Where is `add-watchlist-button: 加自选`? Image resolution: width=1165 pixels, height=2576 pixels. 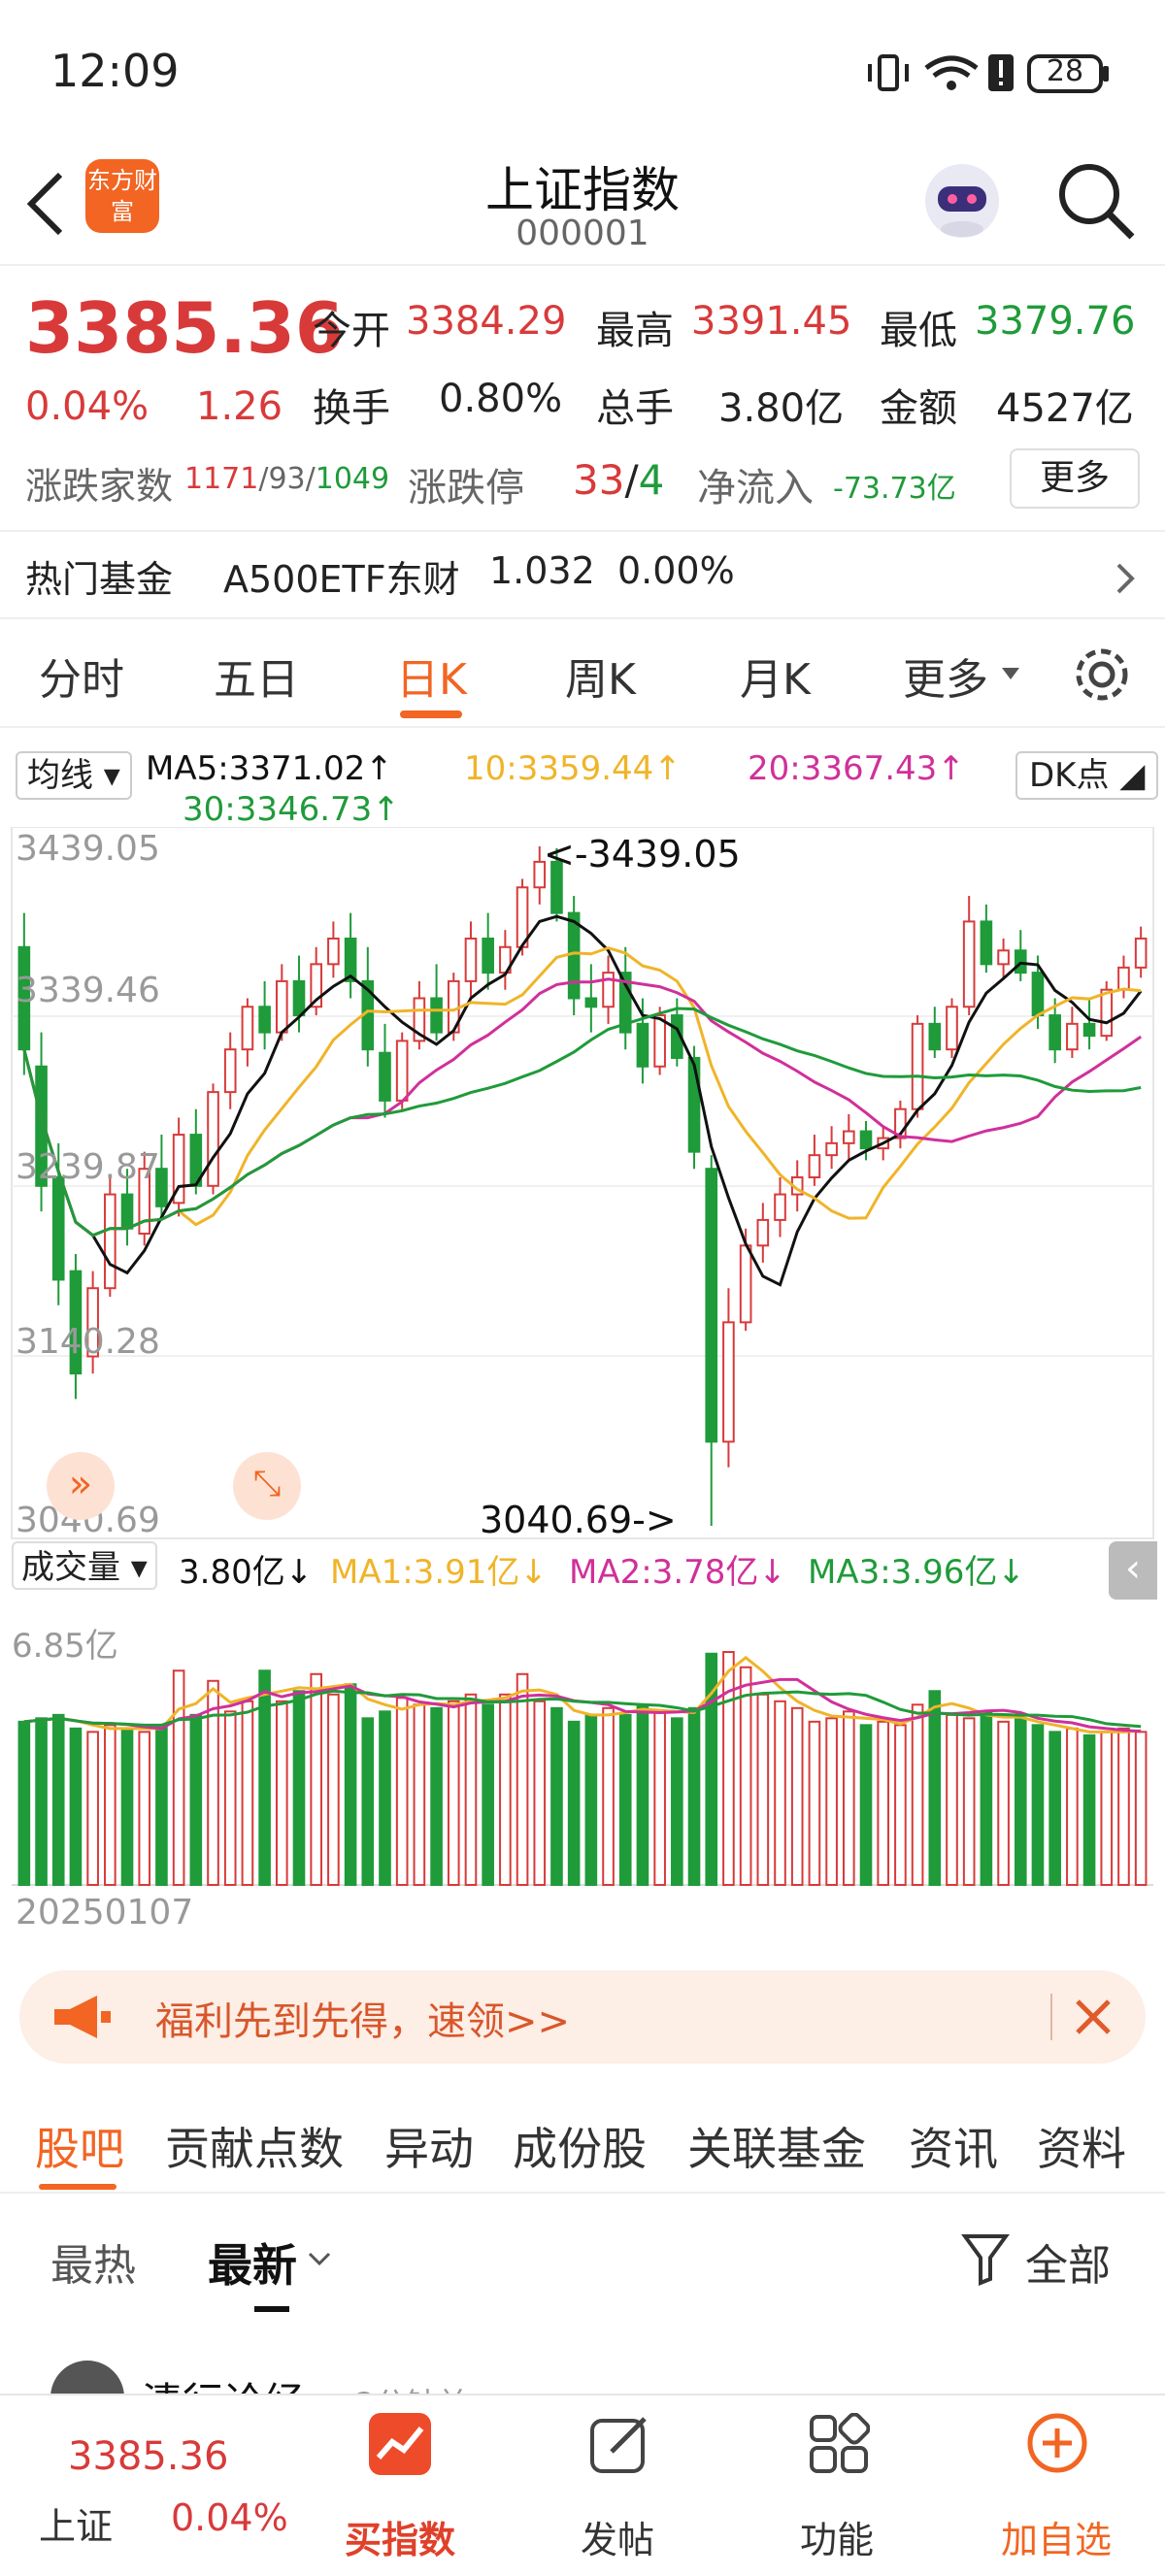
add-watchlist-button: 加自选 is located at coordinates (1056, 2485).